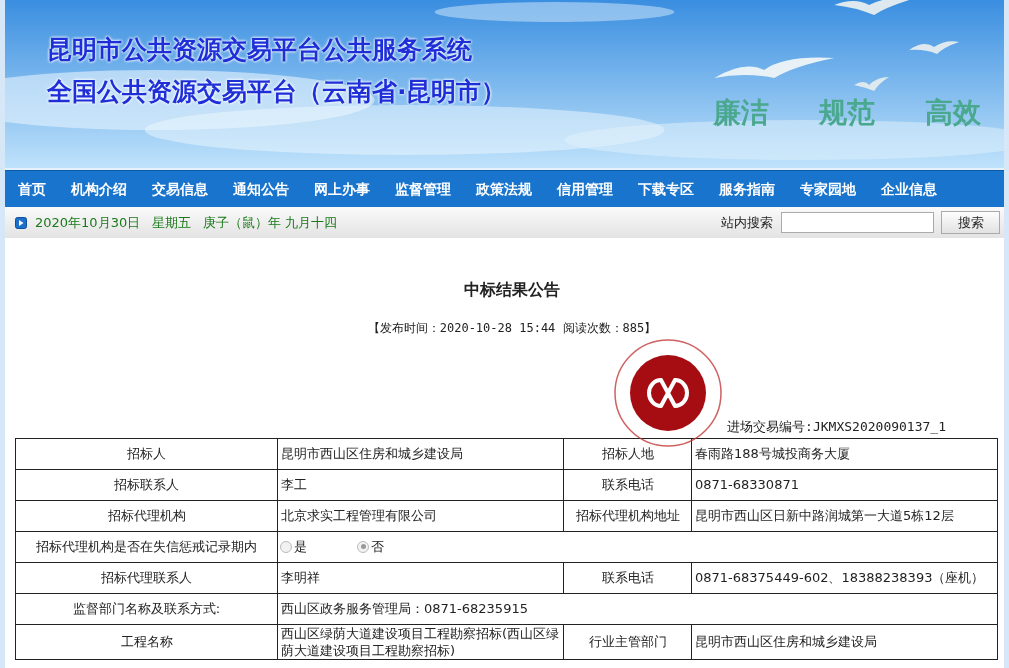 Image resolution: width=1009 pixels, height=668 pixels. I want to click on search-label: 站内搜索, so click(747, 222).